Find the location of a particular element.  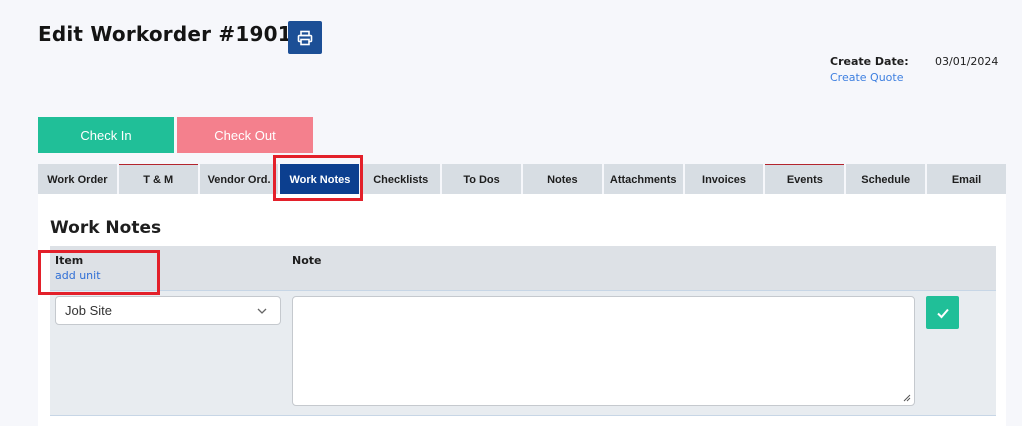

column-header-item: Item is located at coordinates (69, 260).